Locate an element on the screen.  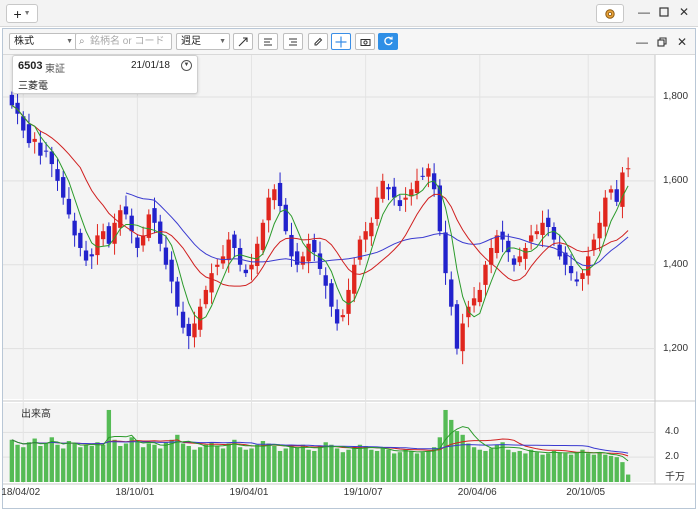
time-tick-label: 19/10/07 is located at coordinates (363, 492).